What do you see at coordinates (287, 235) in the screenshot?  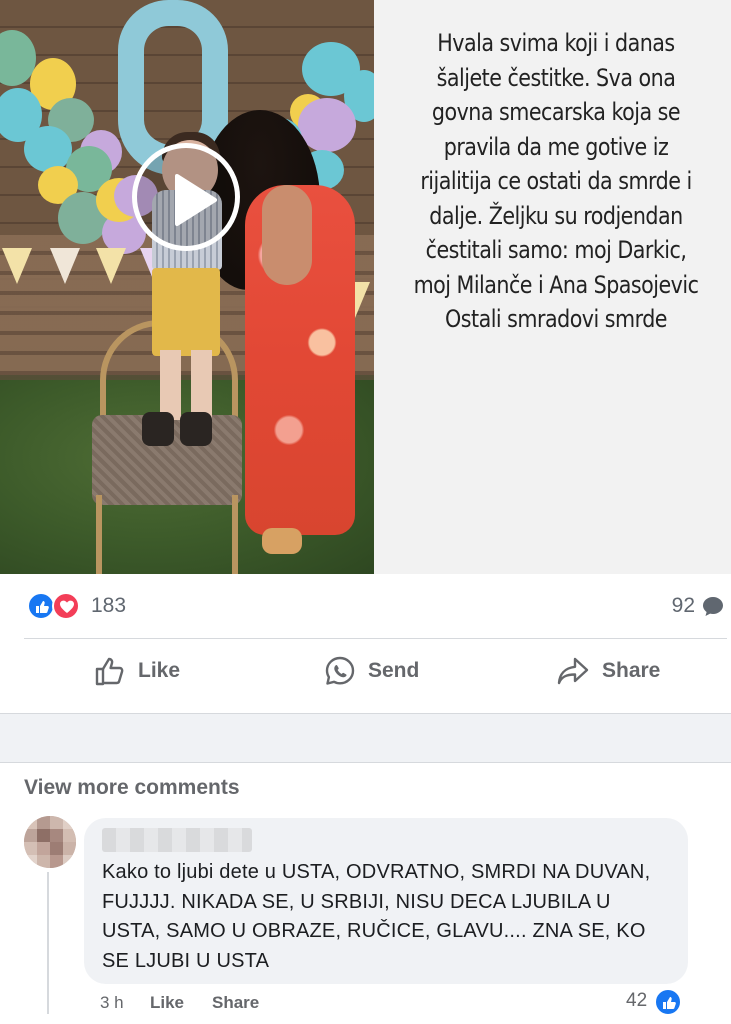 I see `woman-arm` at bounding box center [287, 235].